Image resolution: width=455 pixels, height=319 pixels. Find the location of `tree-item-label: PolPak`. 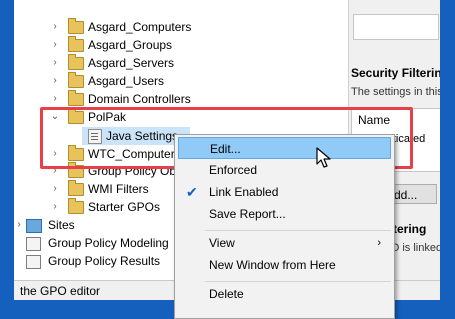

tree-item-label: PolPak is located at coordinates (107, 117).